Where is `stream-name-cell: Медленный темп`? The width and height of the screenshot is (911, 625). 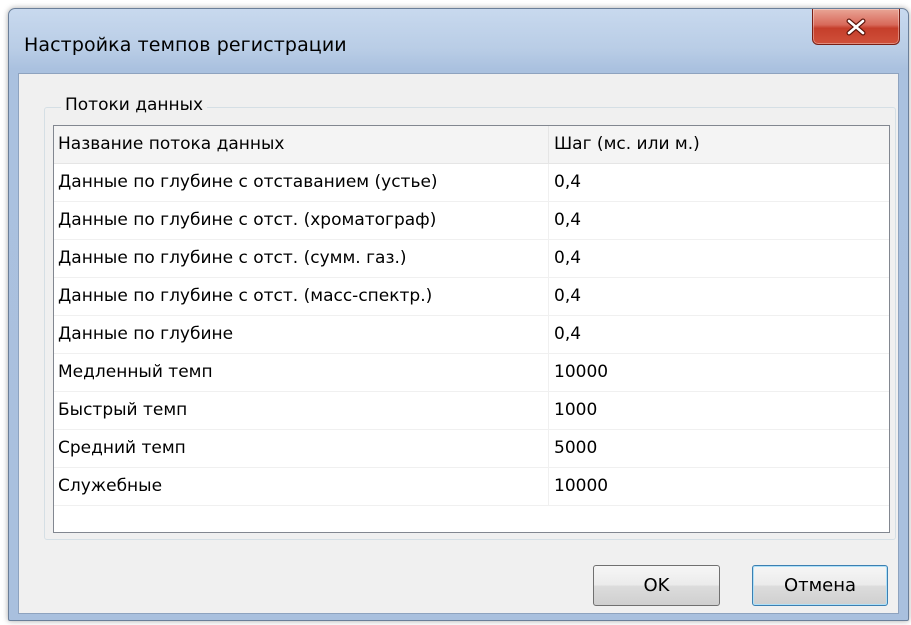
stream-name-cell: Медленный темп is located at coordinates (301, 372).